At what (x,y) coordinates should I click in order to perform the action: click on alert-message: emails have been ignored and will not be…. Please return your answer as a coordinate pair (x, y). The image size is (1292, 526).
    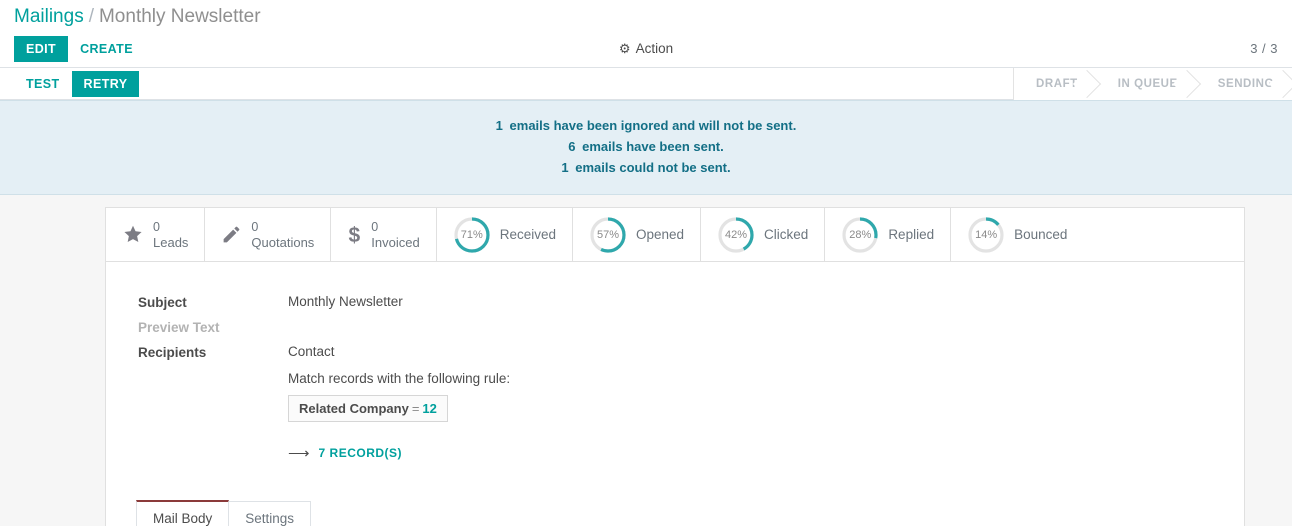
    Looking at the image, I should click on (653, 125).